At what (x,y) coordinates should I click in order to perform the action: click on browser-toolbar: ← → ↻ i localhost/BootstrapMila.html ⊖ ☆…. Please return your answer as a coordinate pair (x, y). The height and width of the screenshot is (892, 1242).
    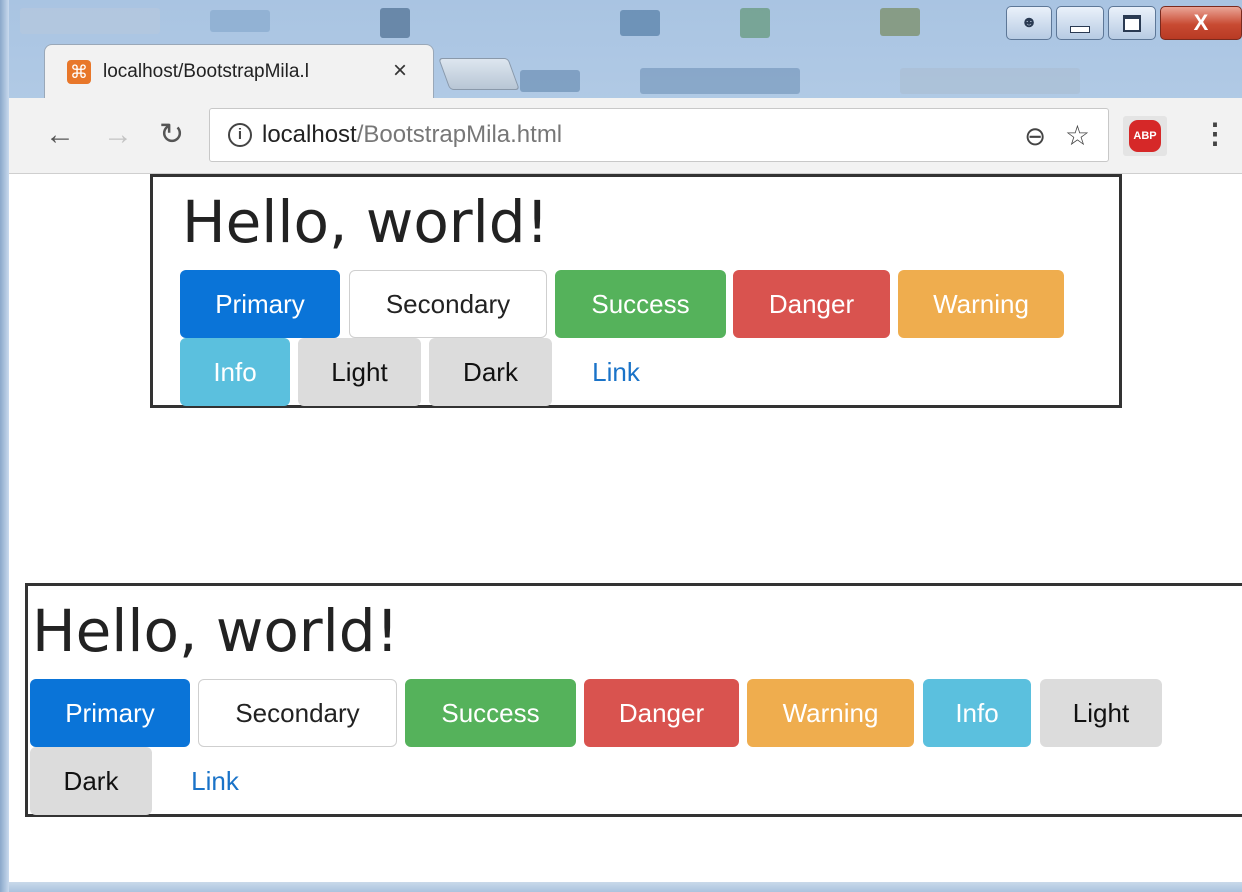
    Looking at the image, I should click on (625, 136).